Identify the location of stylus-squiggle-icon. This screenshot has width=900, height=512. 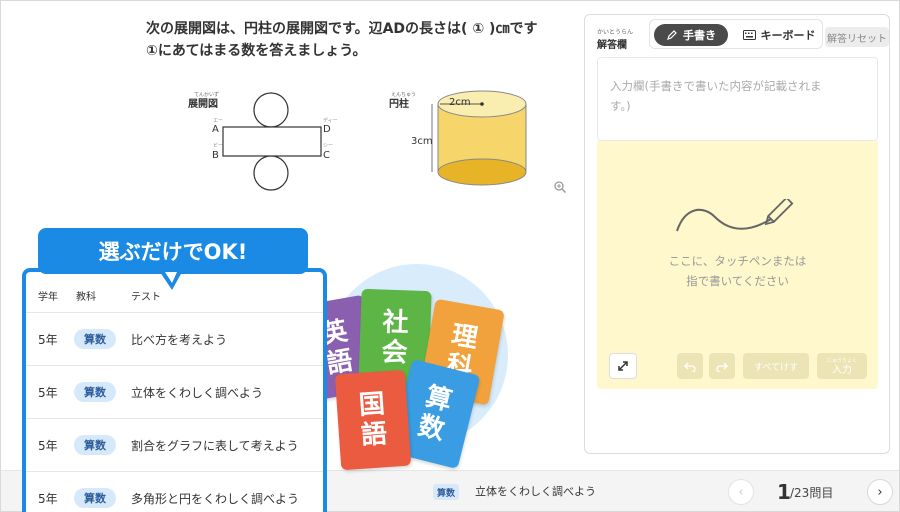
(735, 215).